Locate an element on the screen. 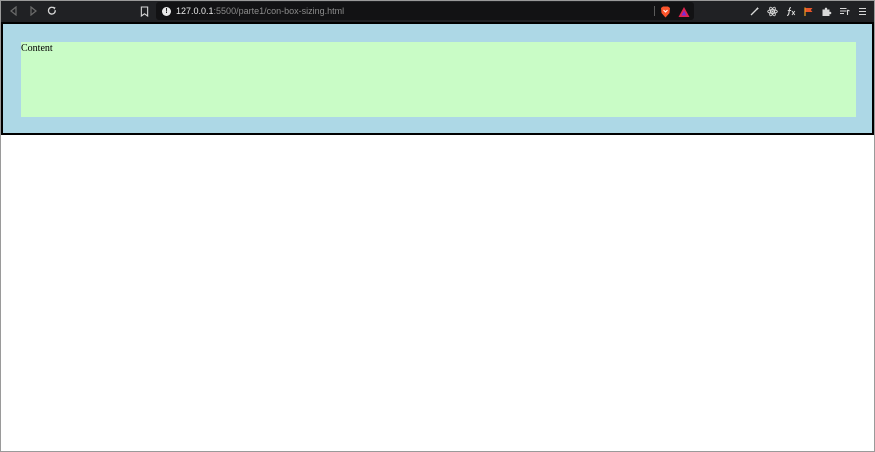 The width and height of the screenshot is (875, 452). url-host: 127.0.0.1 is located at coordinates (195, 11).